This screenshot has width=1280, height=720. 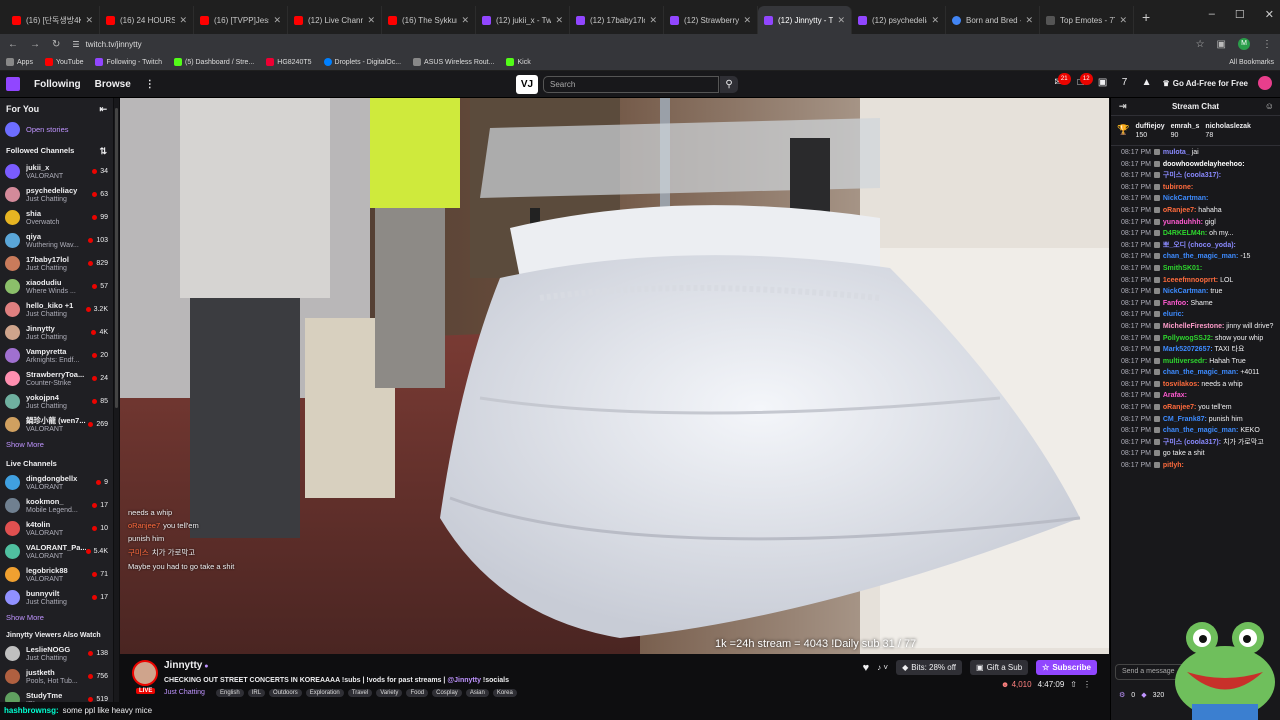 I want to click on leaderboard-entry: nicholaslezak 78, so click(x=1228, y=131).